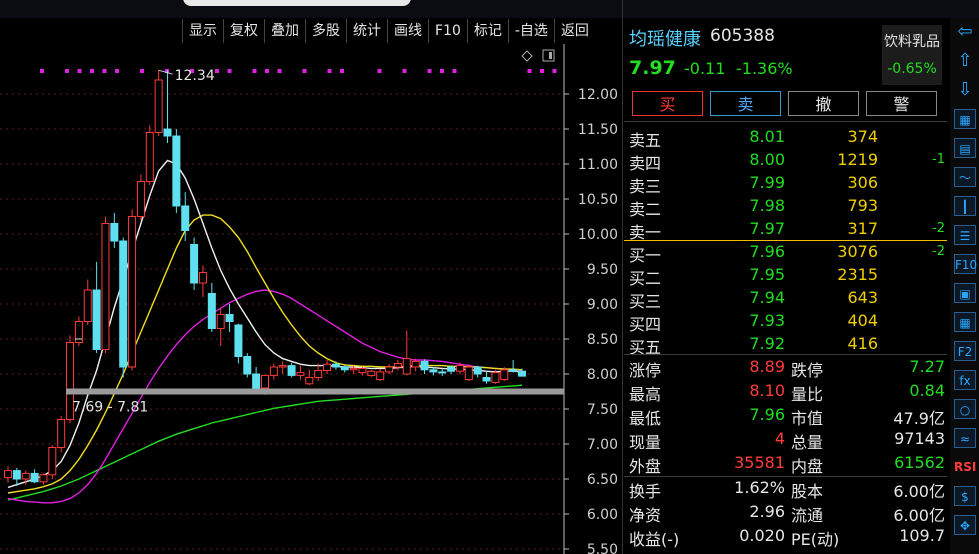 Image resolution: width=979 pixels, height=554 pixels. What do you see at coordinates (284, 31) in the screenshot?
I see `toolbar-overlay-button: 叠加` at bounding box center [284, 31].